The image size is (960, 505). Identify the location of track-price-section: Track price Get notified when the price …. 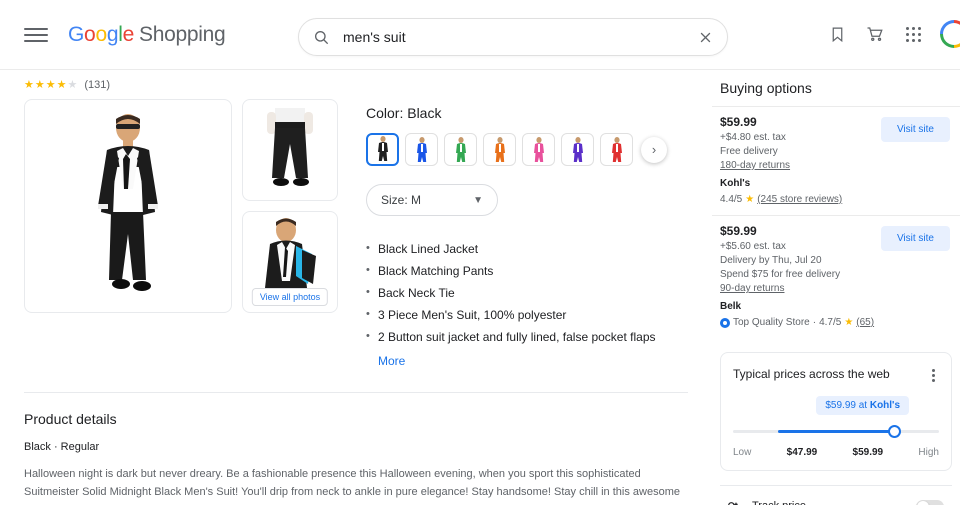
(836, 495).